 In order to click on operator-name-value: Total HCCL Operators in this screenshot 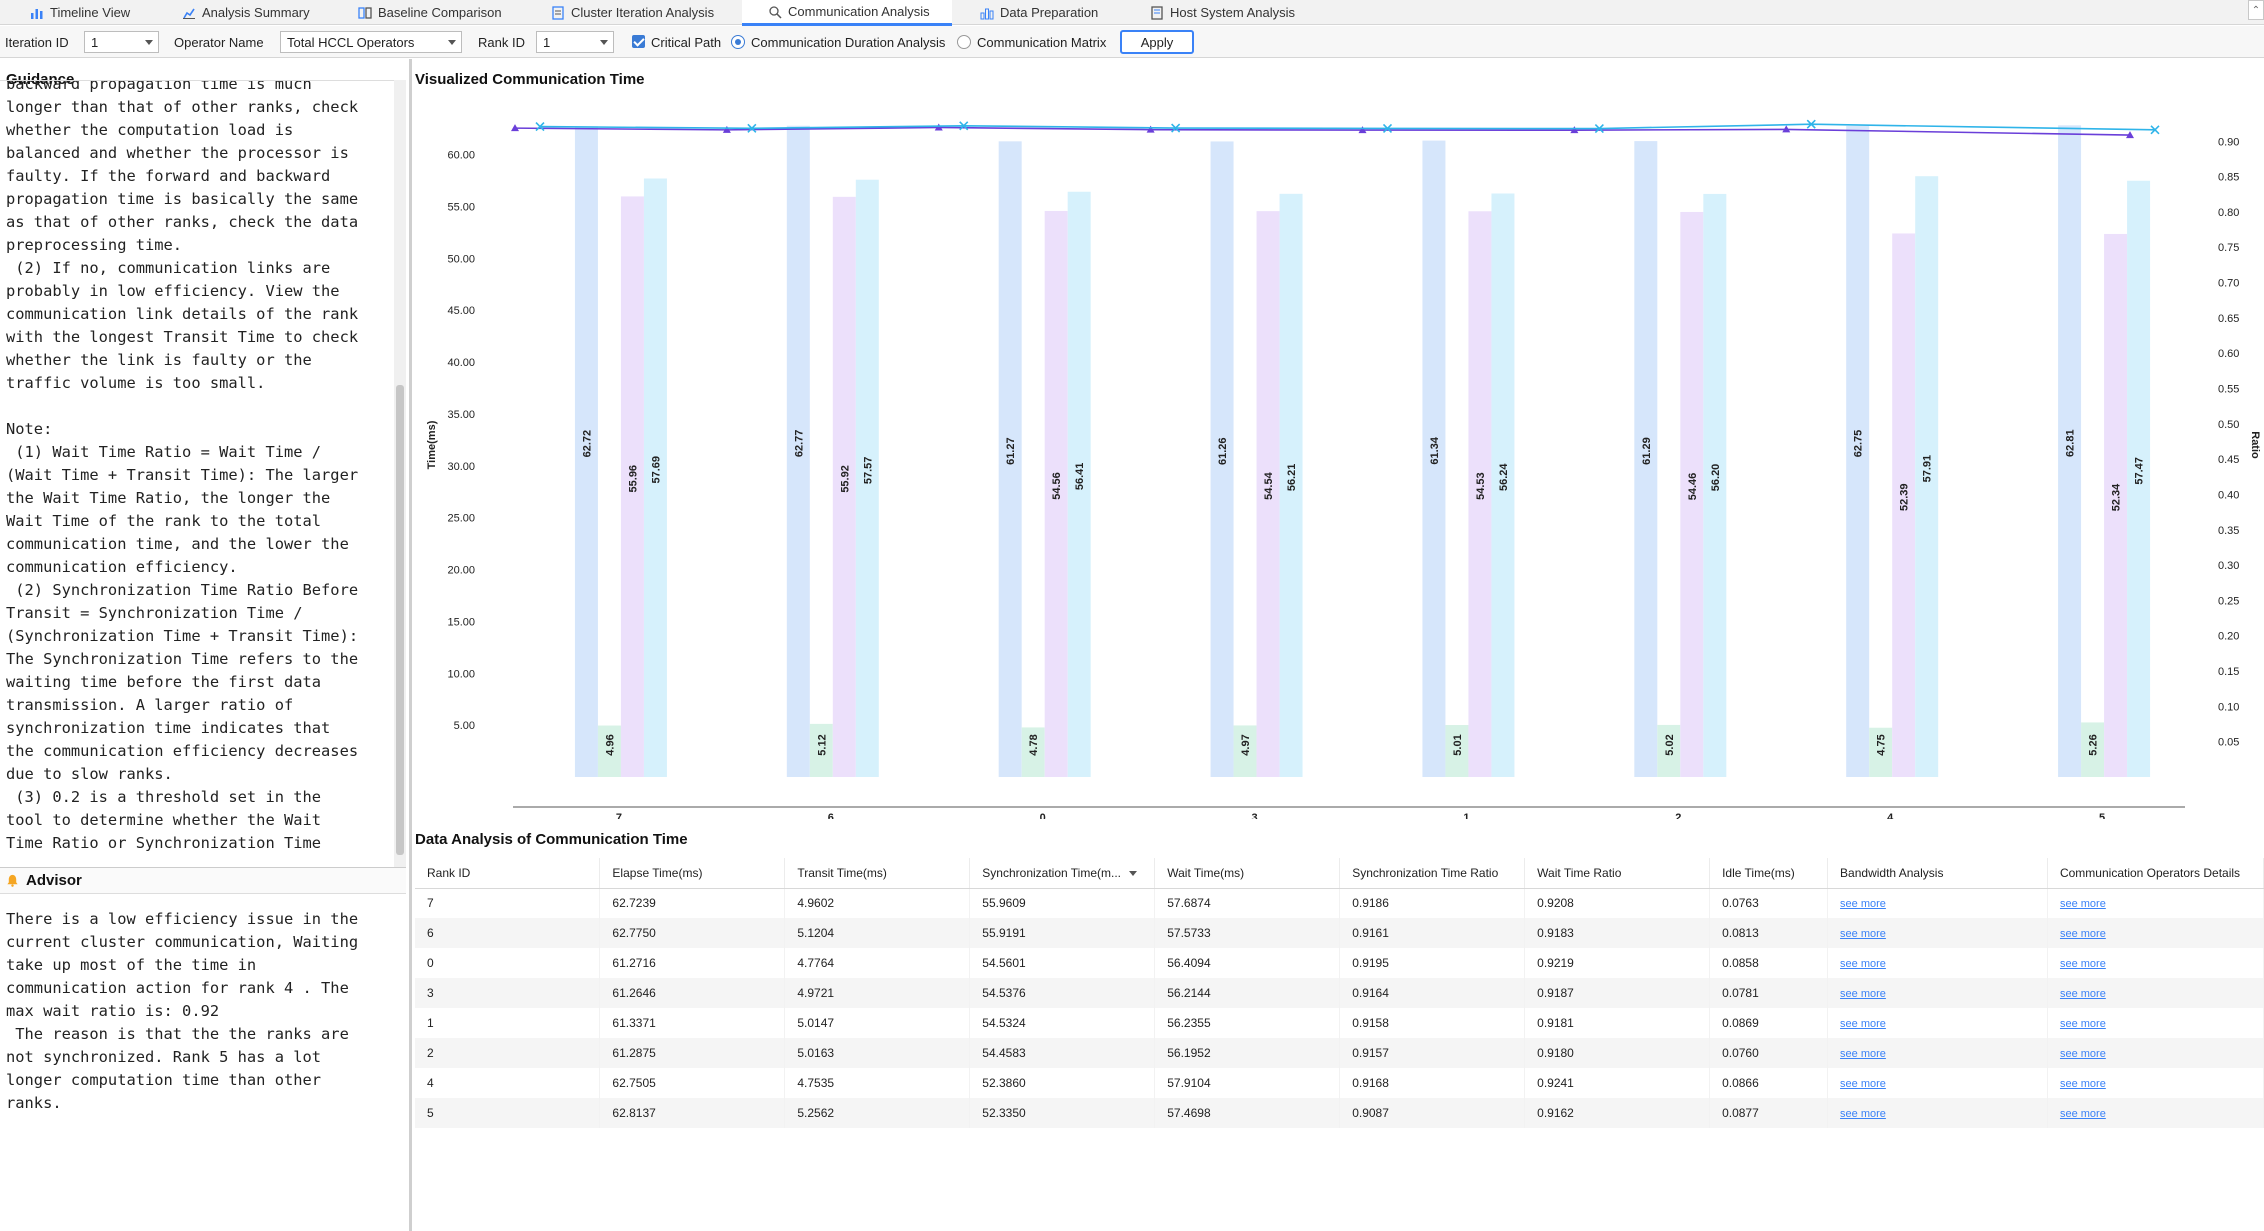, I will do `click(351, 42)`.